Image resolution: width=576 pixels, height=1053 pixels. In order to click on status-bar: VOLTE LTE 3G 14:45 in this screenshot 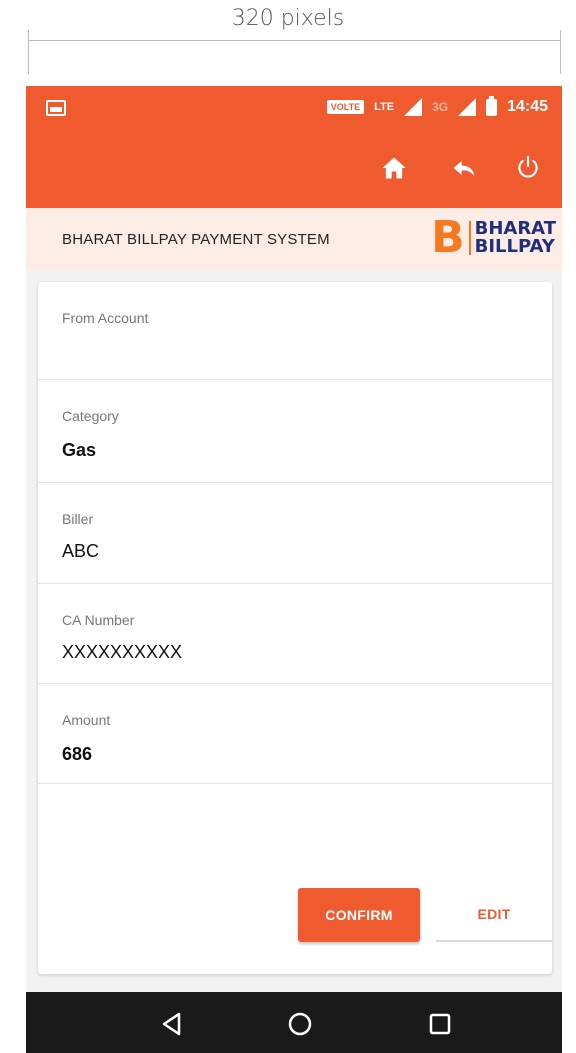, I will do `click(294, 110)`.